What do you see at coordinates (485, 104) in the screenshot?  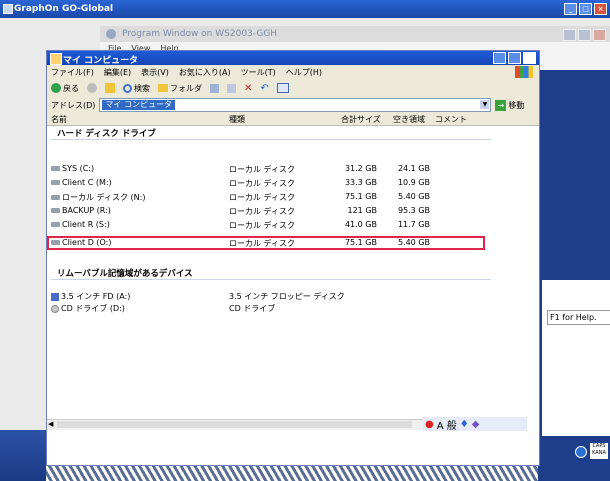 I see `address-dropdown-icon: ▼` at bounding box center [485, 104].